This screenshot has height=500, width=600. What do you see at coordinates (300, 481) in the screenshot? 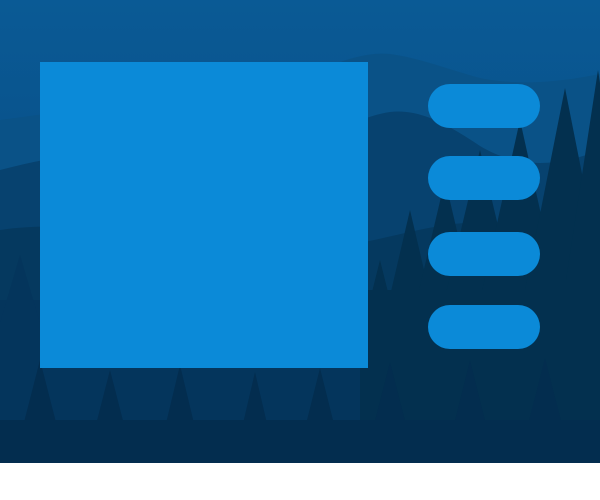
I see `page-footer-strip` at bounding box center [300, 481].